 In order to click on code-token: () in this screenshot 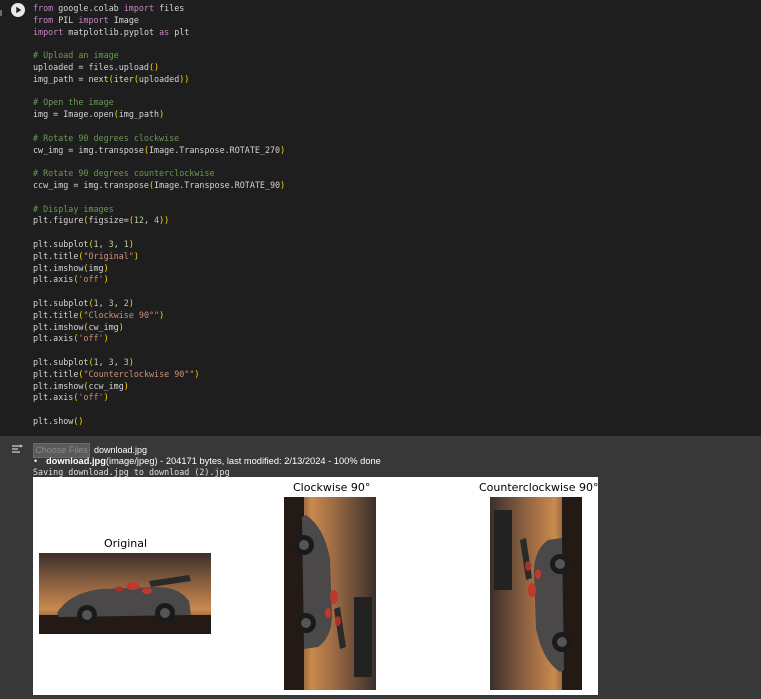, I will do `click(78, 421)`.